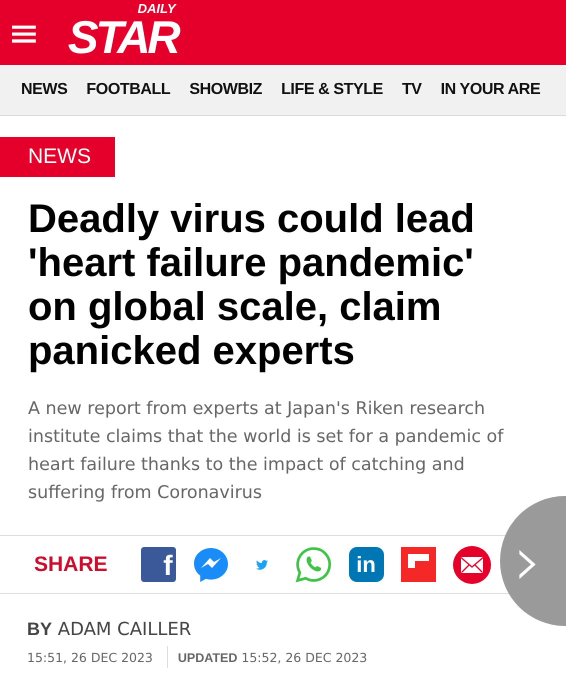 Image resolution: width=566 pixels, height=680 pixels. Describe the element at coordinates (412, 90) in the screenshot. I see `nav-link: TV` at that location.